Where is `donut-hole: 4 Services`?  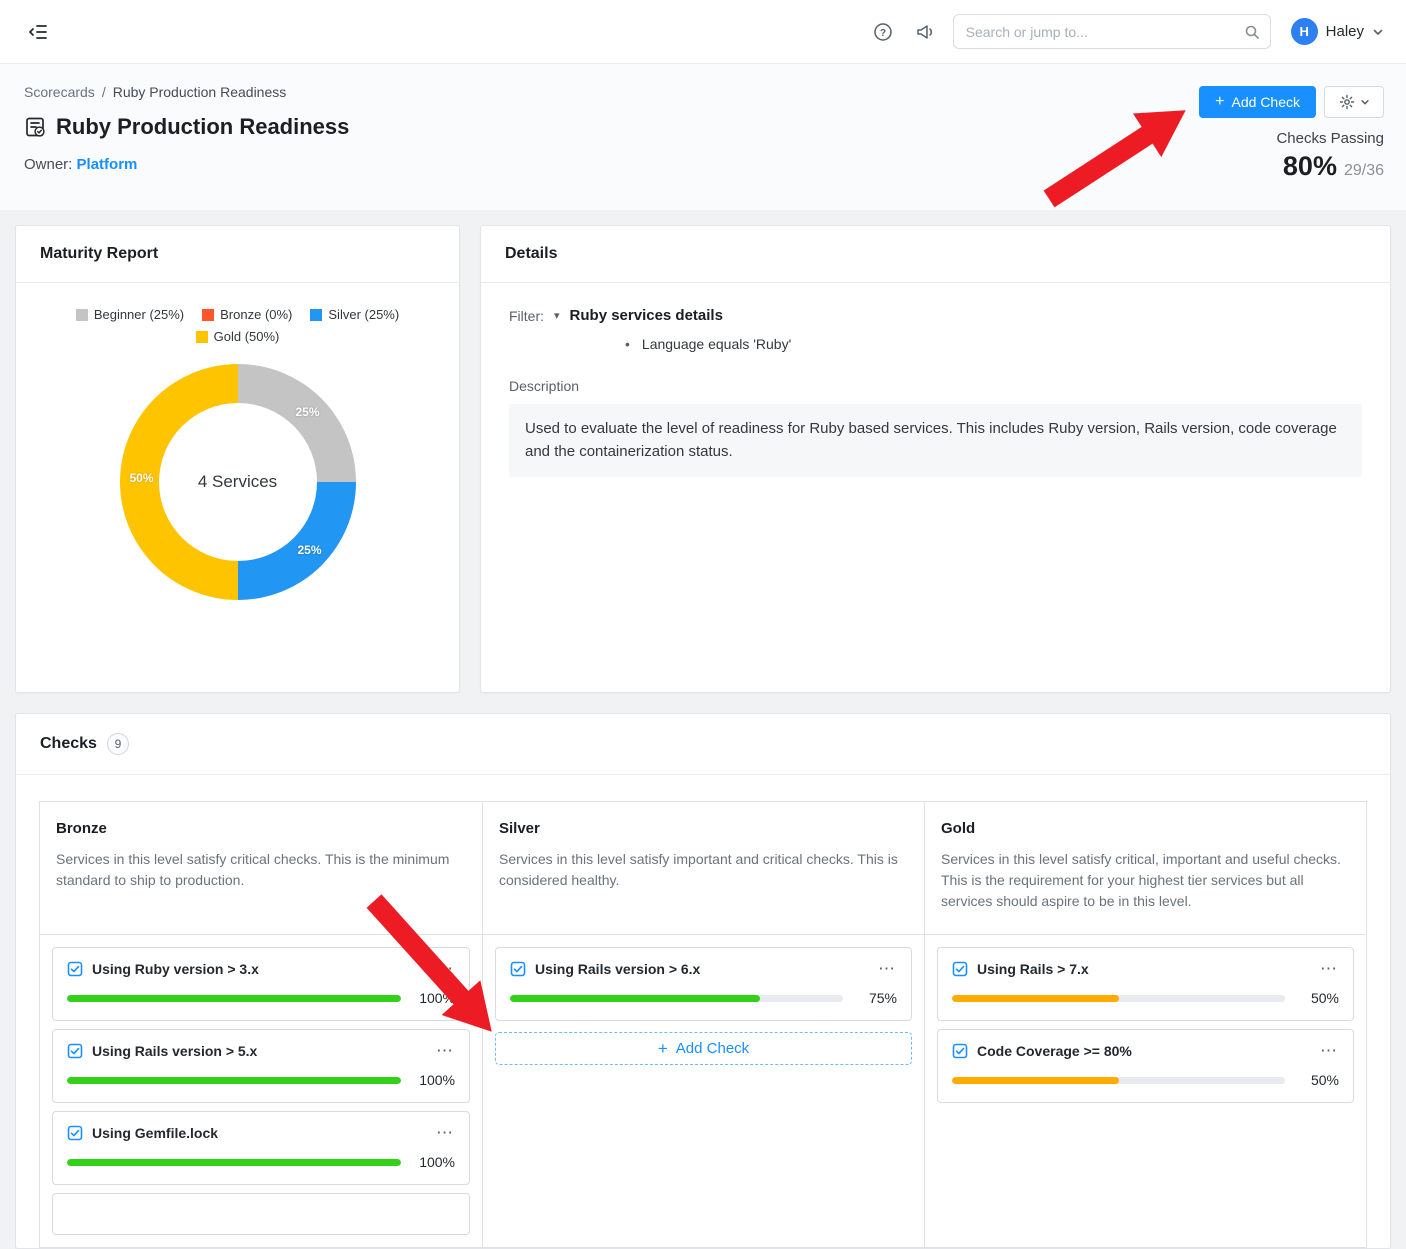 donut-hole: 4 Services is located at coordinates (237, 482).